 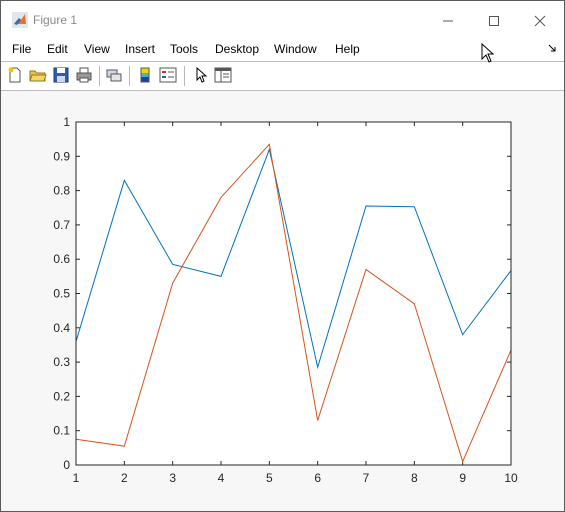 I want to click on colorbar-icon, so click(x=145, y=75).